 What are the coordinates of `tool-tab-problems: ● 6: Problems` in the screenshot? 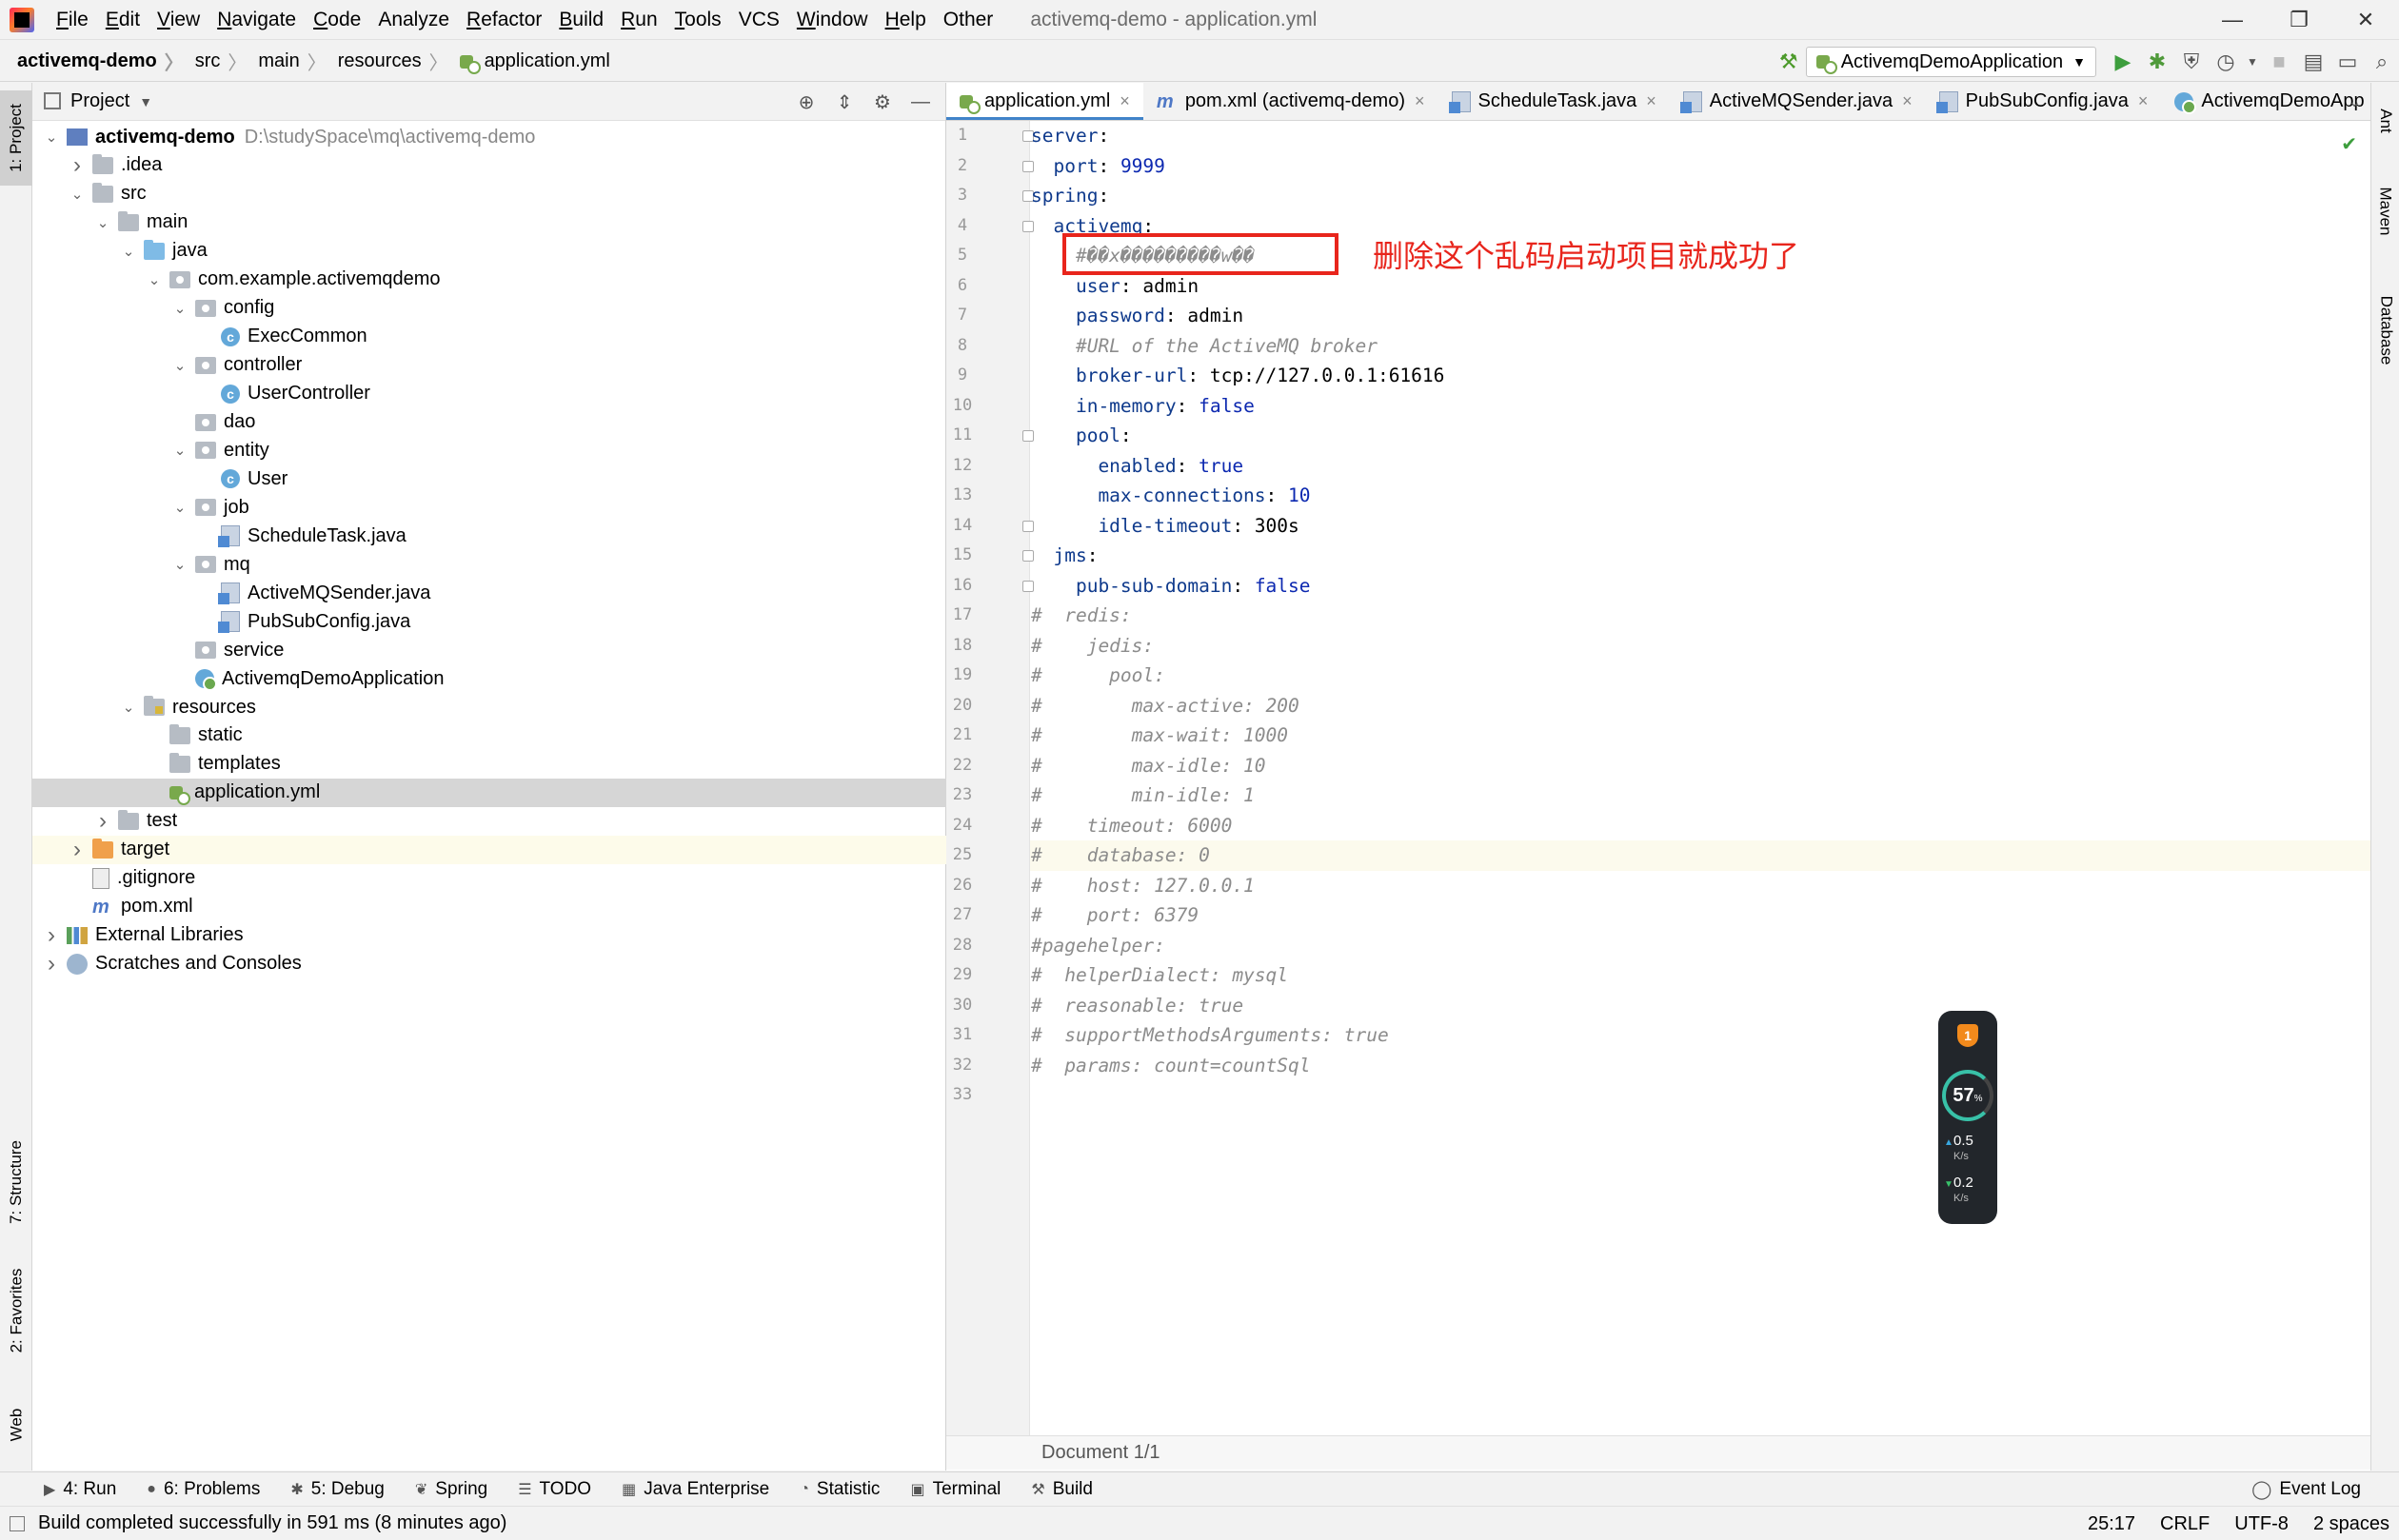 It's located at (203, 1489).